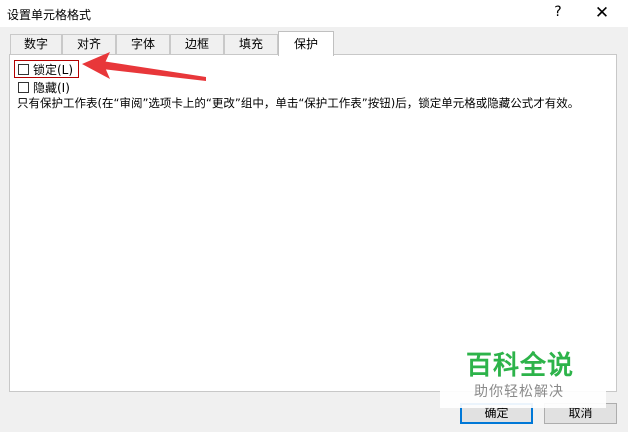 The image size is (628, 432). Describe the element at coordinates (520, 366) in the screenshot. I see `watermark-title: 百科全说` at that location.